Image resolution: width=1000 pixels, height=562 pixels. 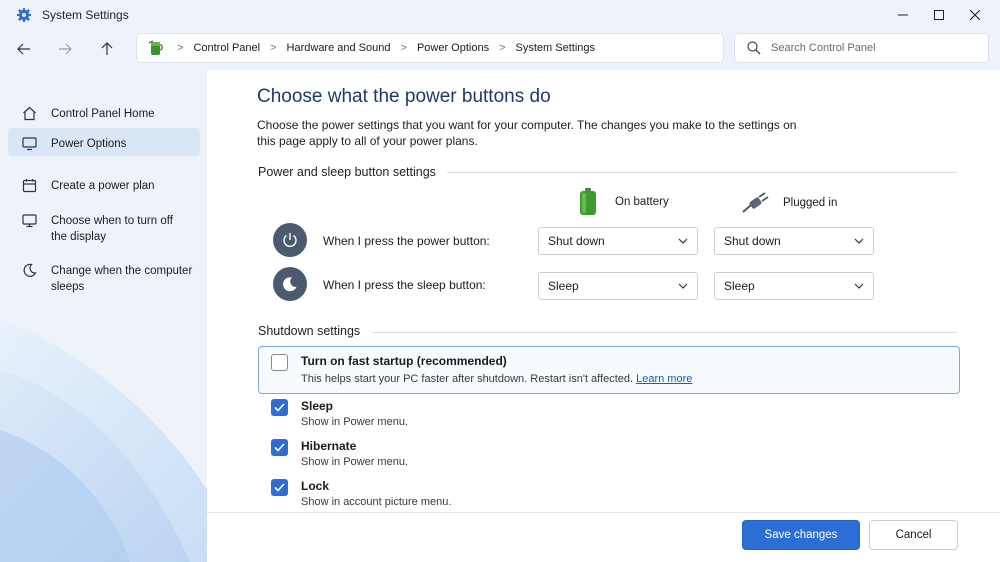 I want to click on up-button, so click(x=107, y=49).